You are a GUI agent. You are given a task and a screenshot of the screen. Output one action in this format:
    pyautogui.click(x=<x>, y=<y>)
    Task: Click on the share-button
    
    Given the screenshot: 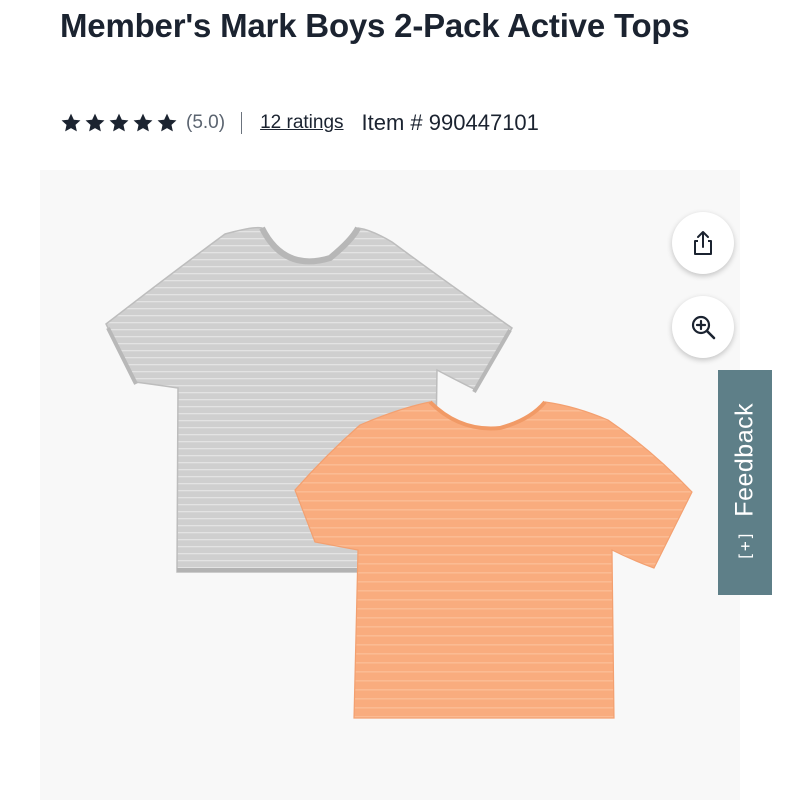 What is the action you would take?
    pyautogui.click(x=703, y=243)
    